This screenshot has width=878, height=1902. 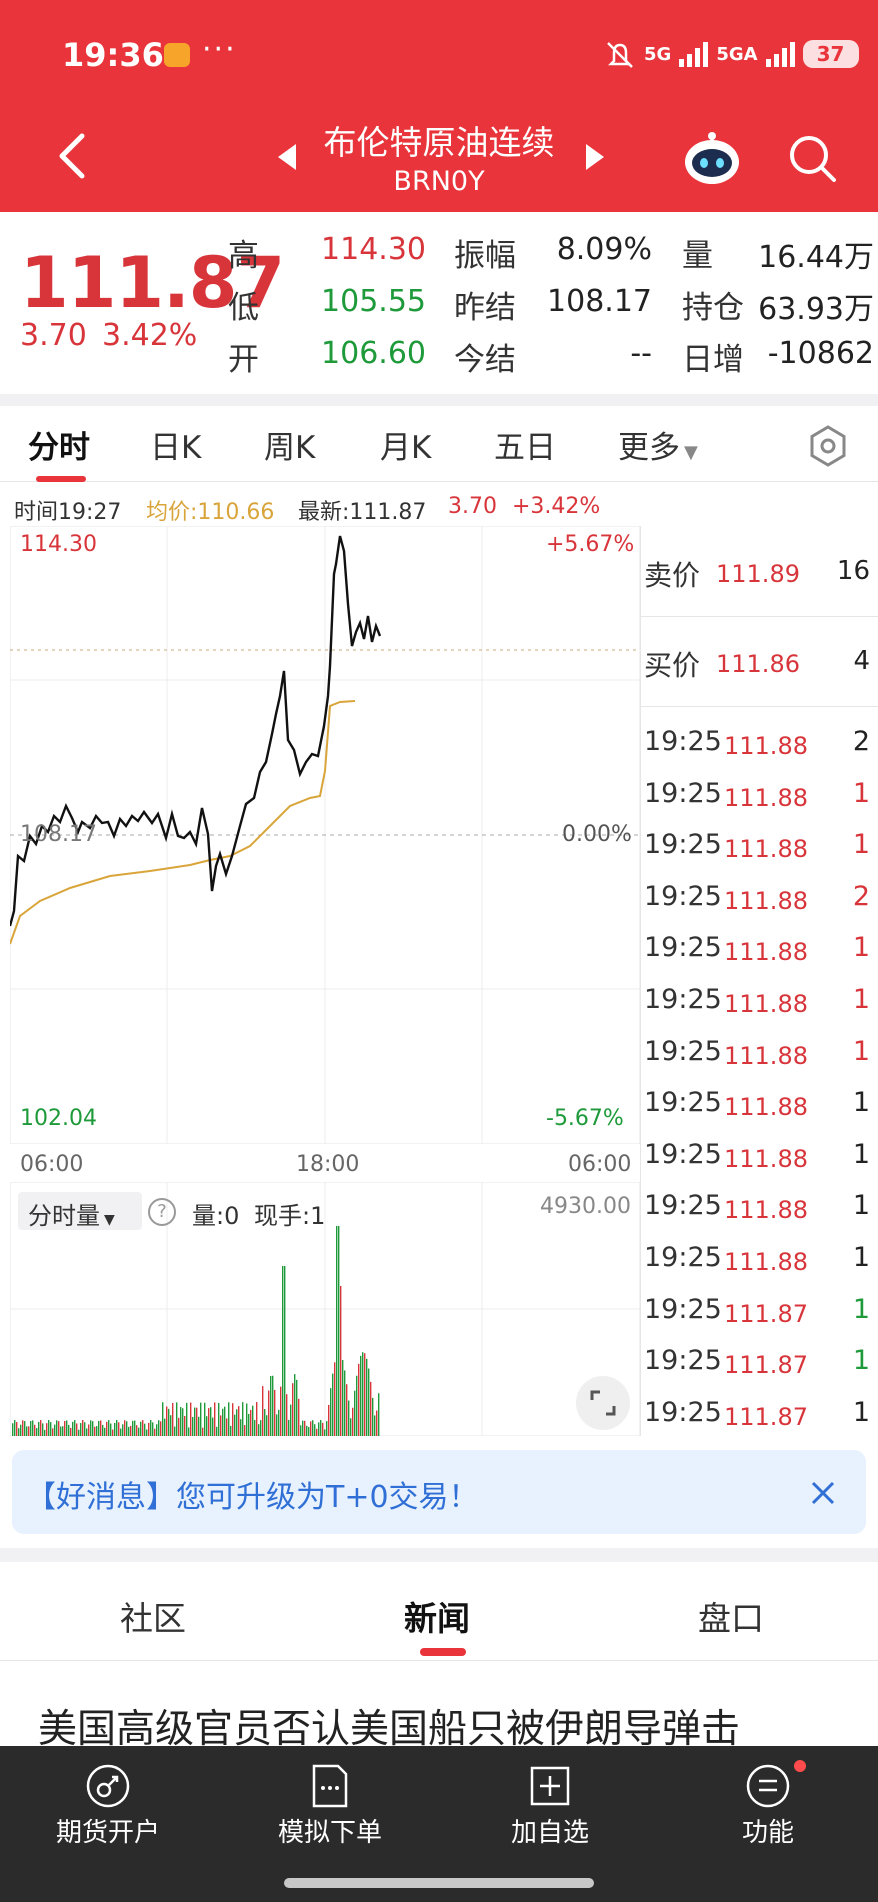 I want to click on tab-news: 新闻, so click(x=437, y=1616).